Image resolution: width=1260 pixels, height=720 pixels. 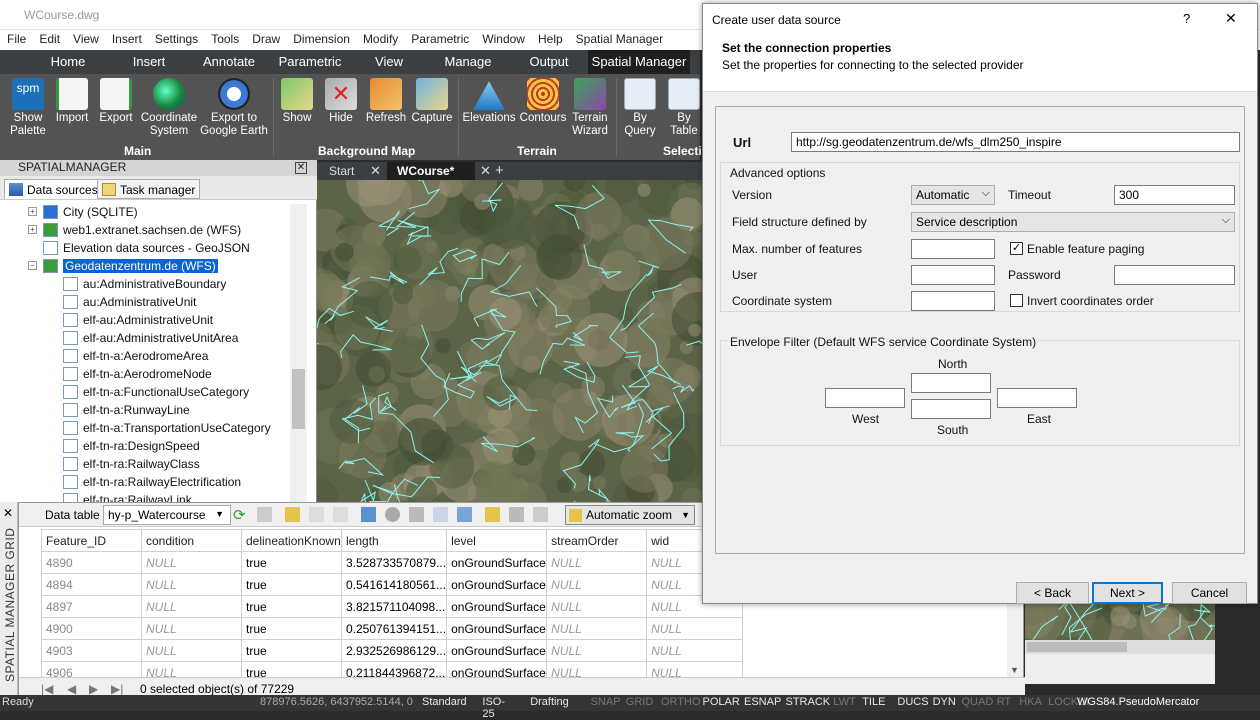 What do you see at coordinates (1174, 195) in the screenshot?
I see `timeout-input: 300` at bounding box center [1174, 195].